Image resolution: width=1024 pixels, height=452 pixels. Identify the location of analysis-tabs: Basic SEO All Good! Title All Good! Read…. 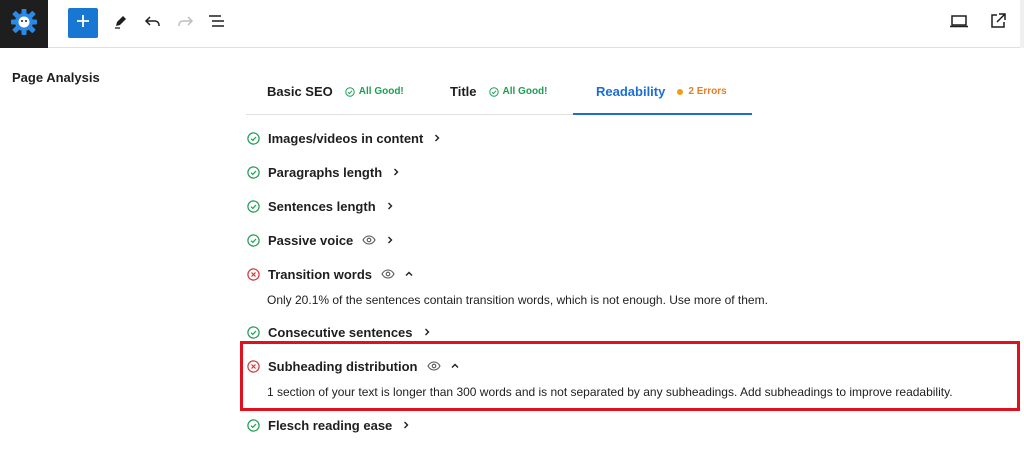
(499, 91).